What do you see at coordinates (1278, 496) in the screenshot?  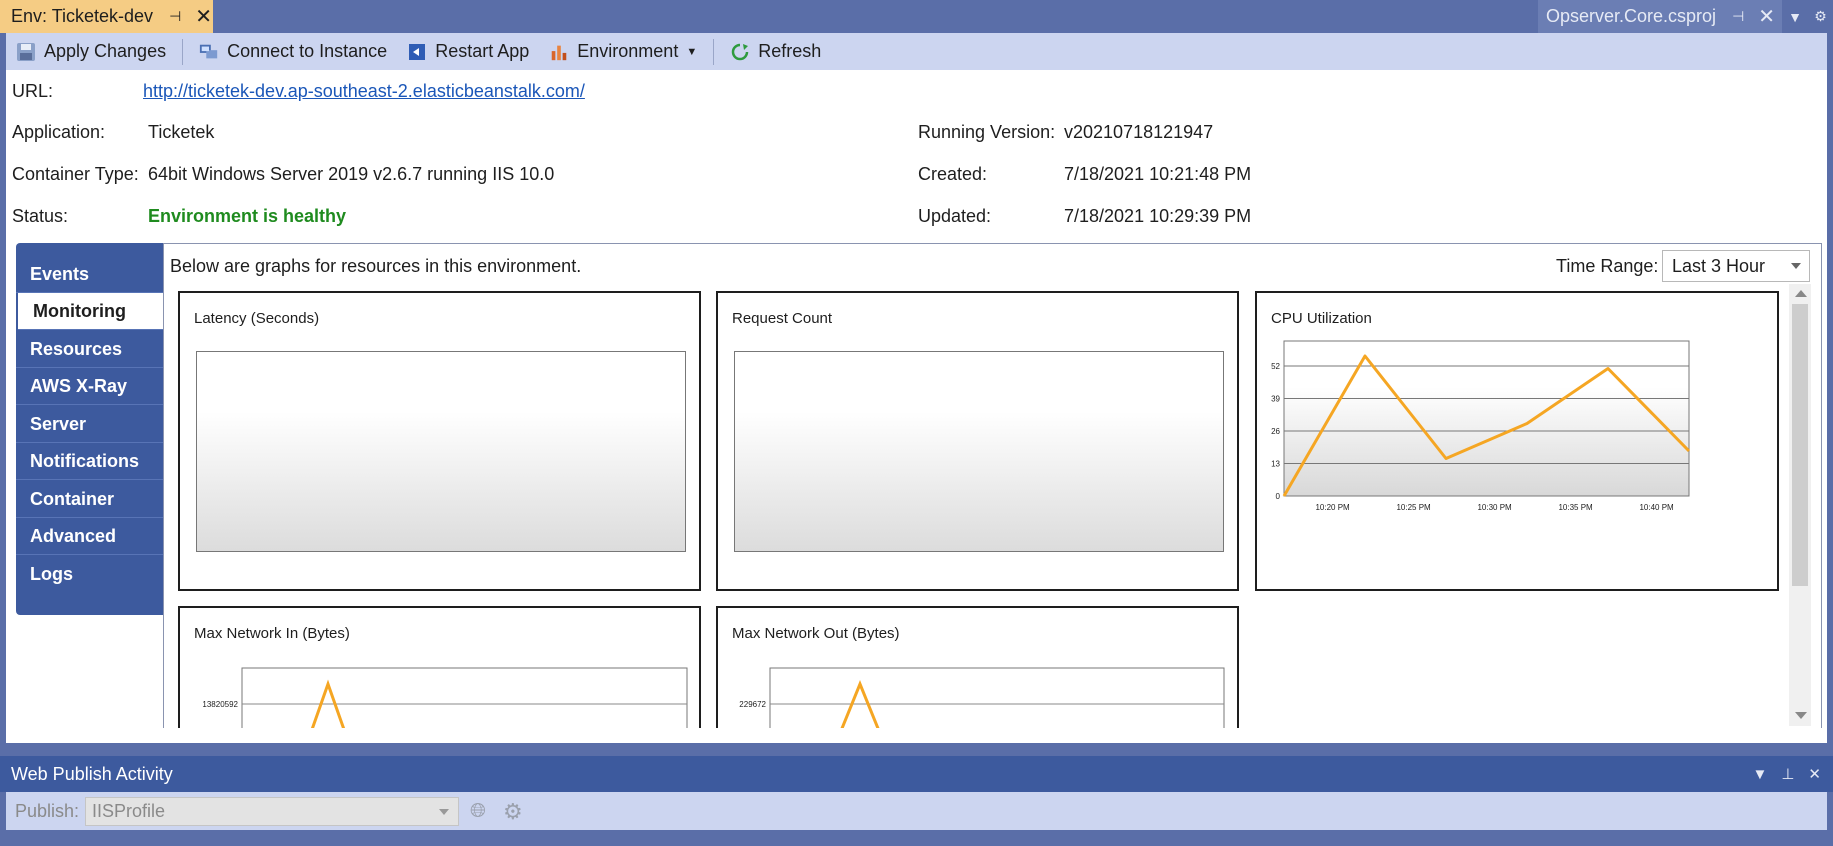 I see `y-tick-label: 0` at bounding box center [1278, 496].